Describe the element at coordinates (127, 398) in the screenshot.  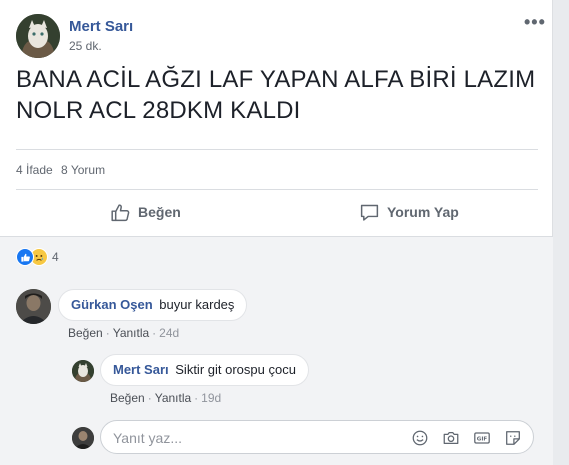
I see `reply-like-link: Beğen` at that location.